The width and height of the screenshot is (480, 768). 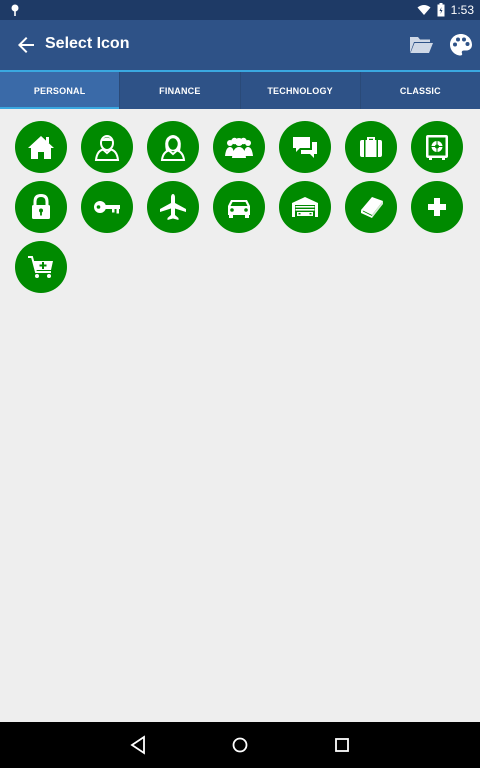 What do you see at coordinates (421, 45) in the screenshot?
I see `folder-icon` at bounding box center [421, 45].